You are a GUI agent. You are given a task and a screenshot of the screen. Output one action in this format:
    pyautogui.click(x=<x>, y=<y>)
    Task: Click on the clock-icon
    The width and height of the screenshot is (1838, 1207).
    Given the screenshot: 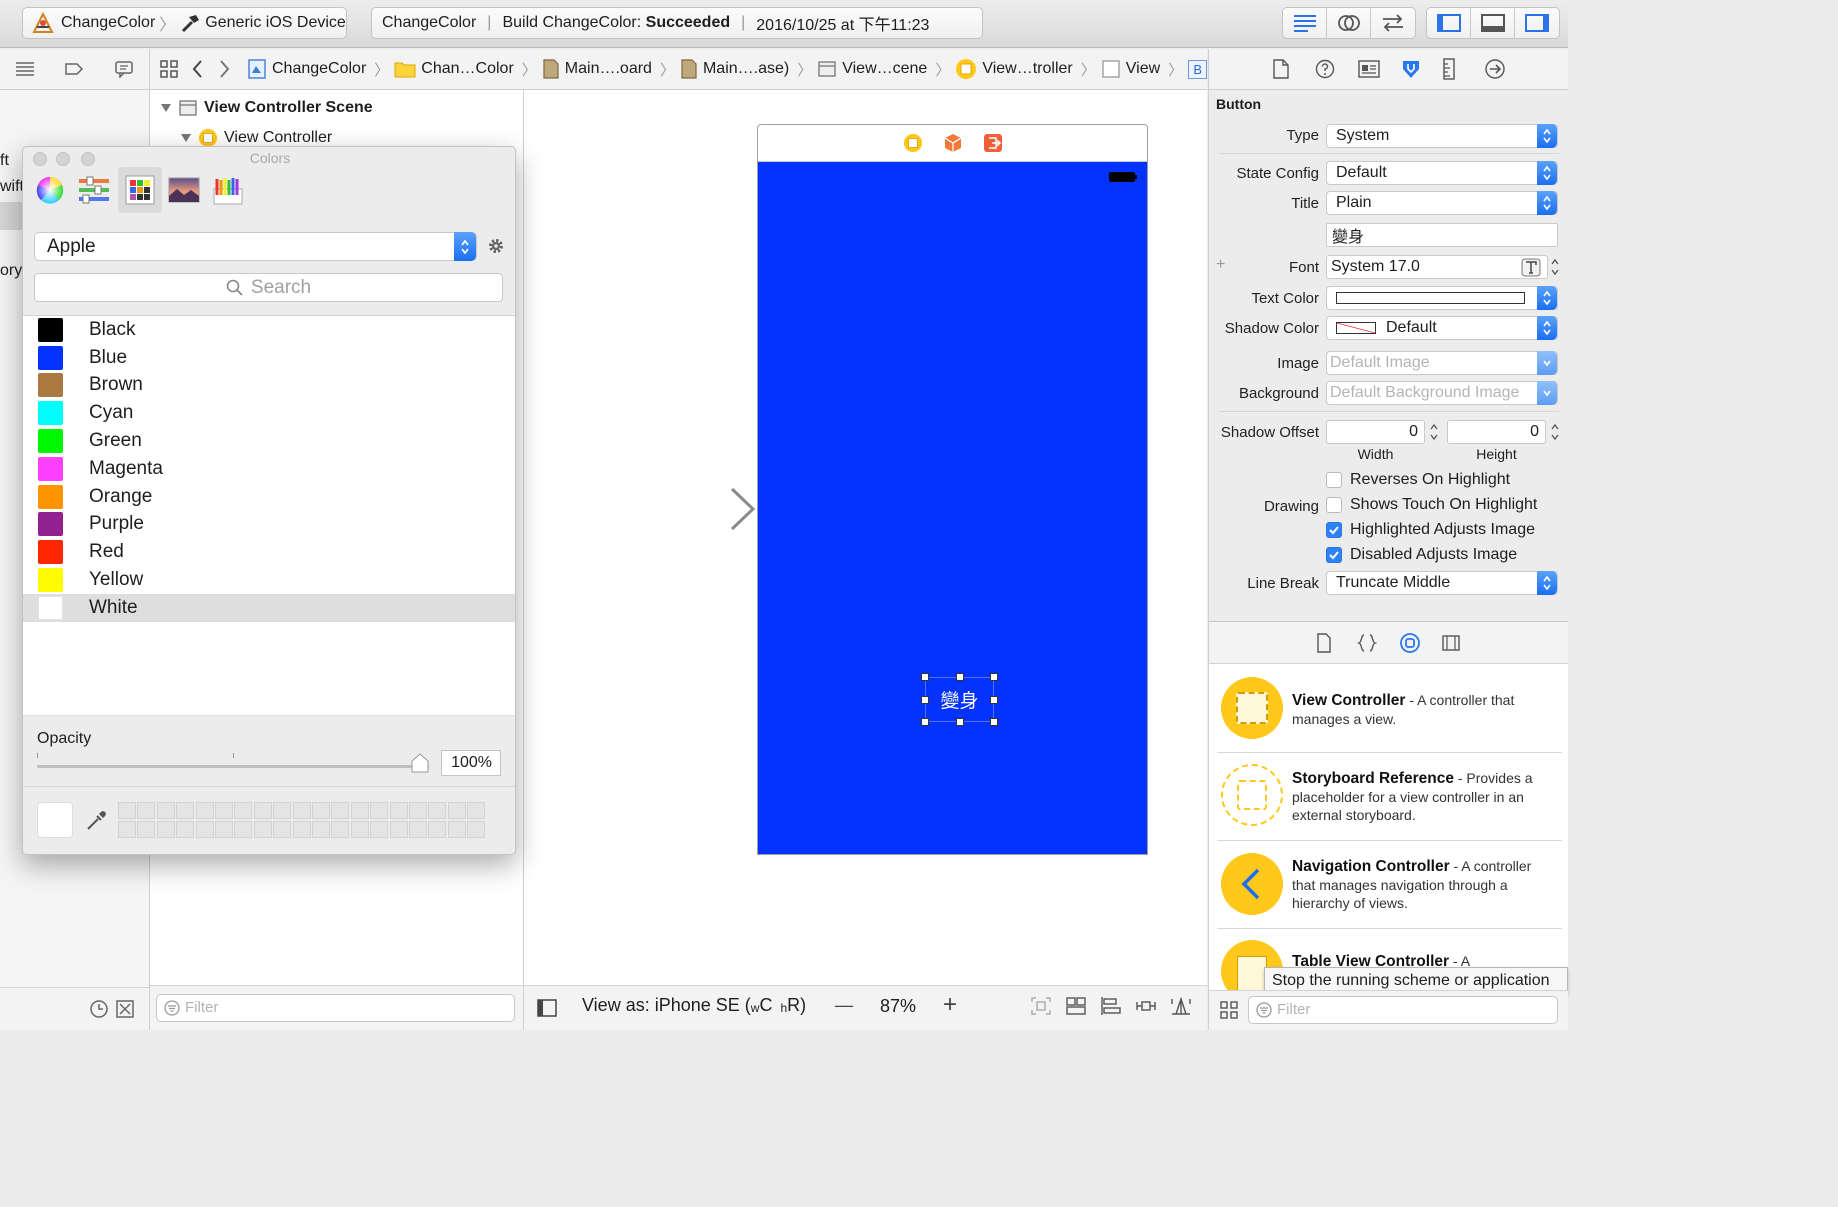 What is the action you would take?
    pyautogui.click(x=99, y=1009)
    